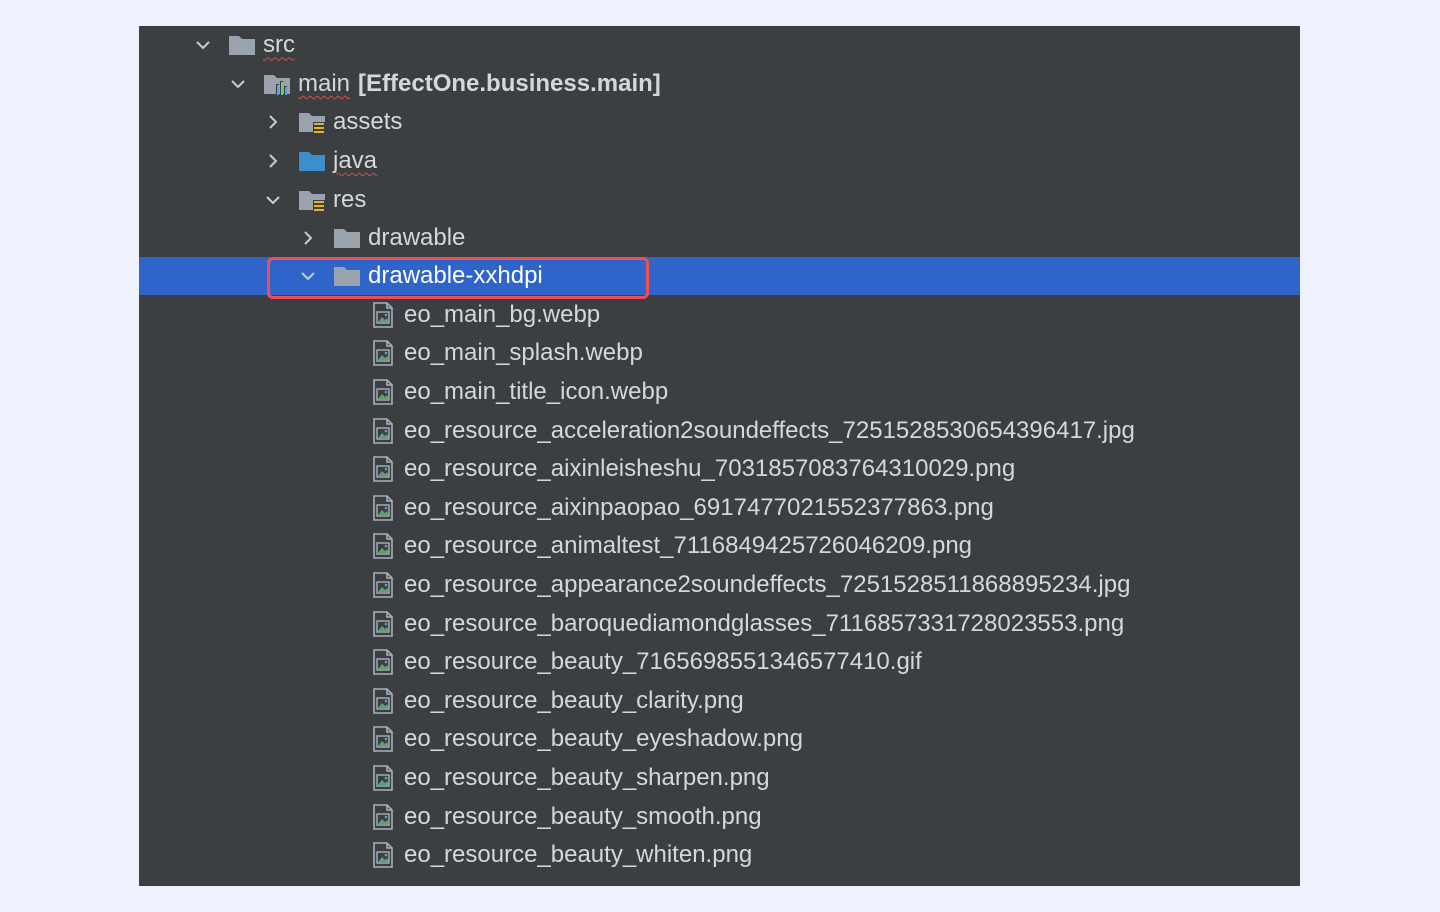 The width and height of the screenshot is (1440, 912). Describe the element at coordinates (719, 199) in the screenshot. I see `tree-node-res: res` at that location.